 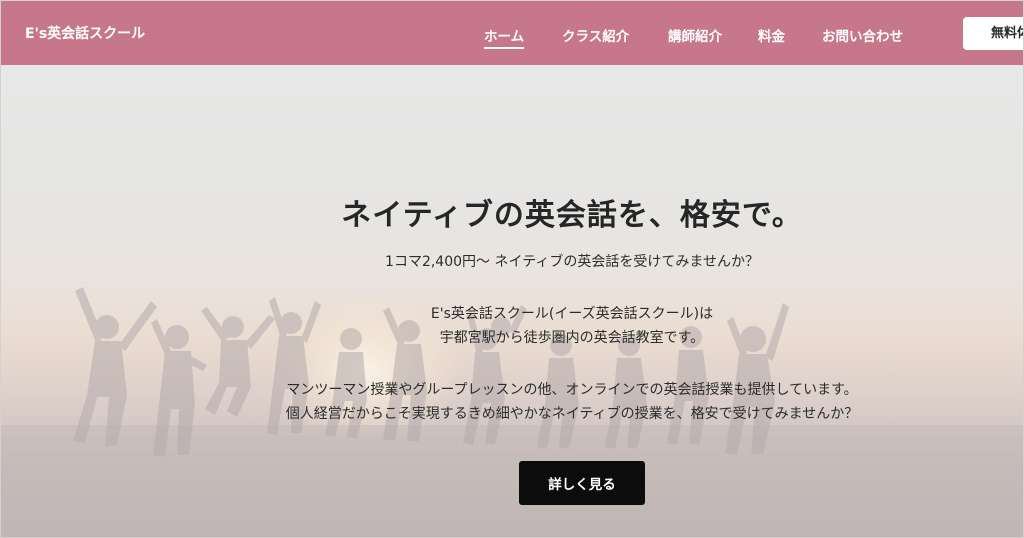 I want to click on free-trial-button: 無料体験, so click(x=993, y=33).